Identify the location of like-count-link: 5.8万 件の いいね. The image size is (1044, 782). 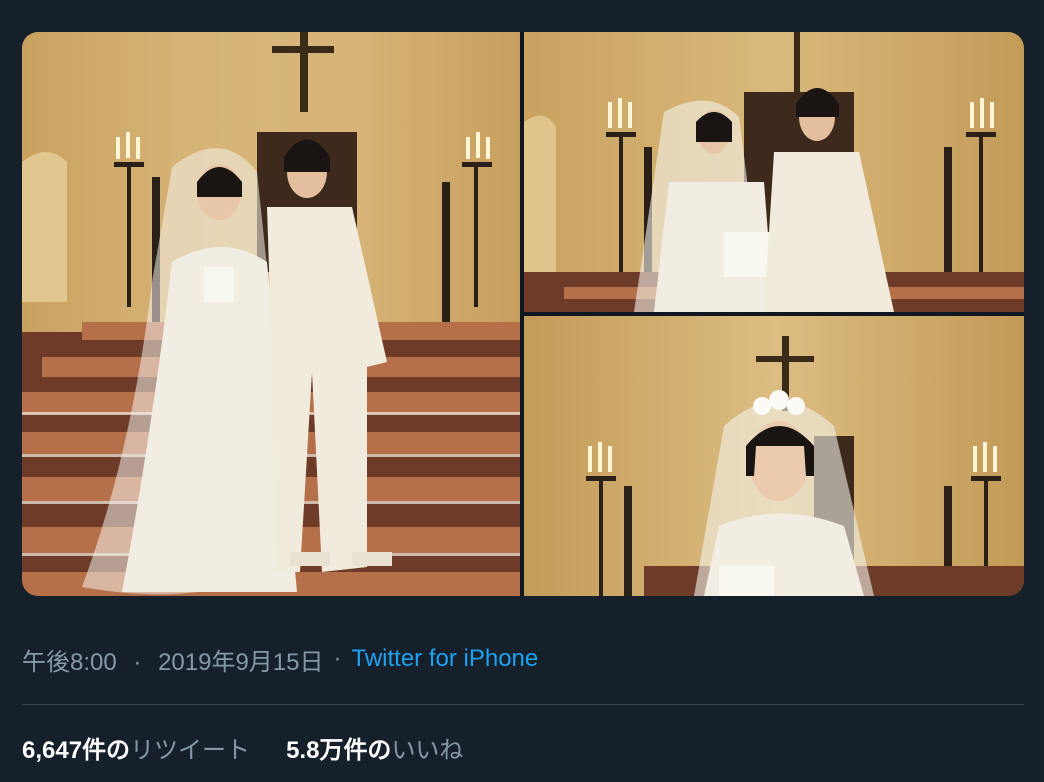
(374, 747).